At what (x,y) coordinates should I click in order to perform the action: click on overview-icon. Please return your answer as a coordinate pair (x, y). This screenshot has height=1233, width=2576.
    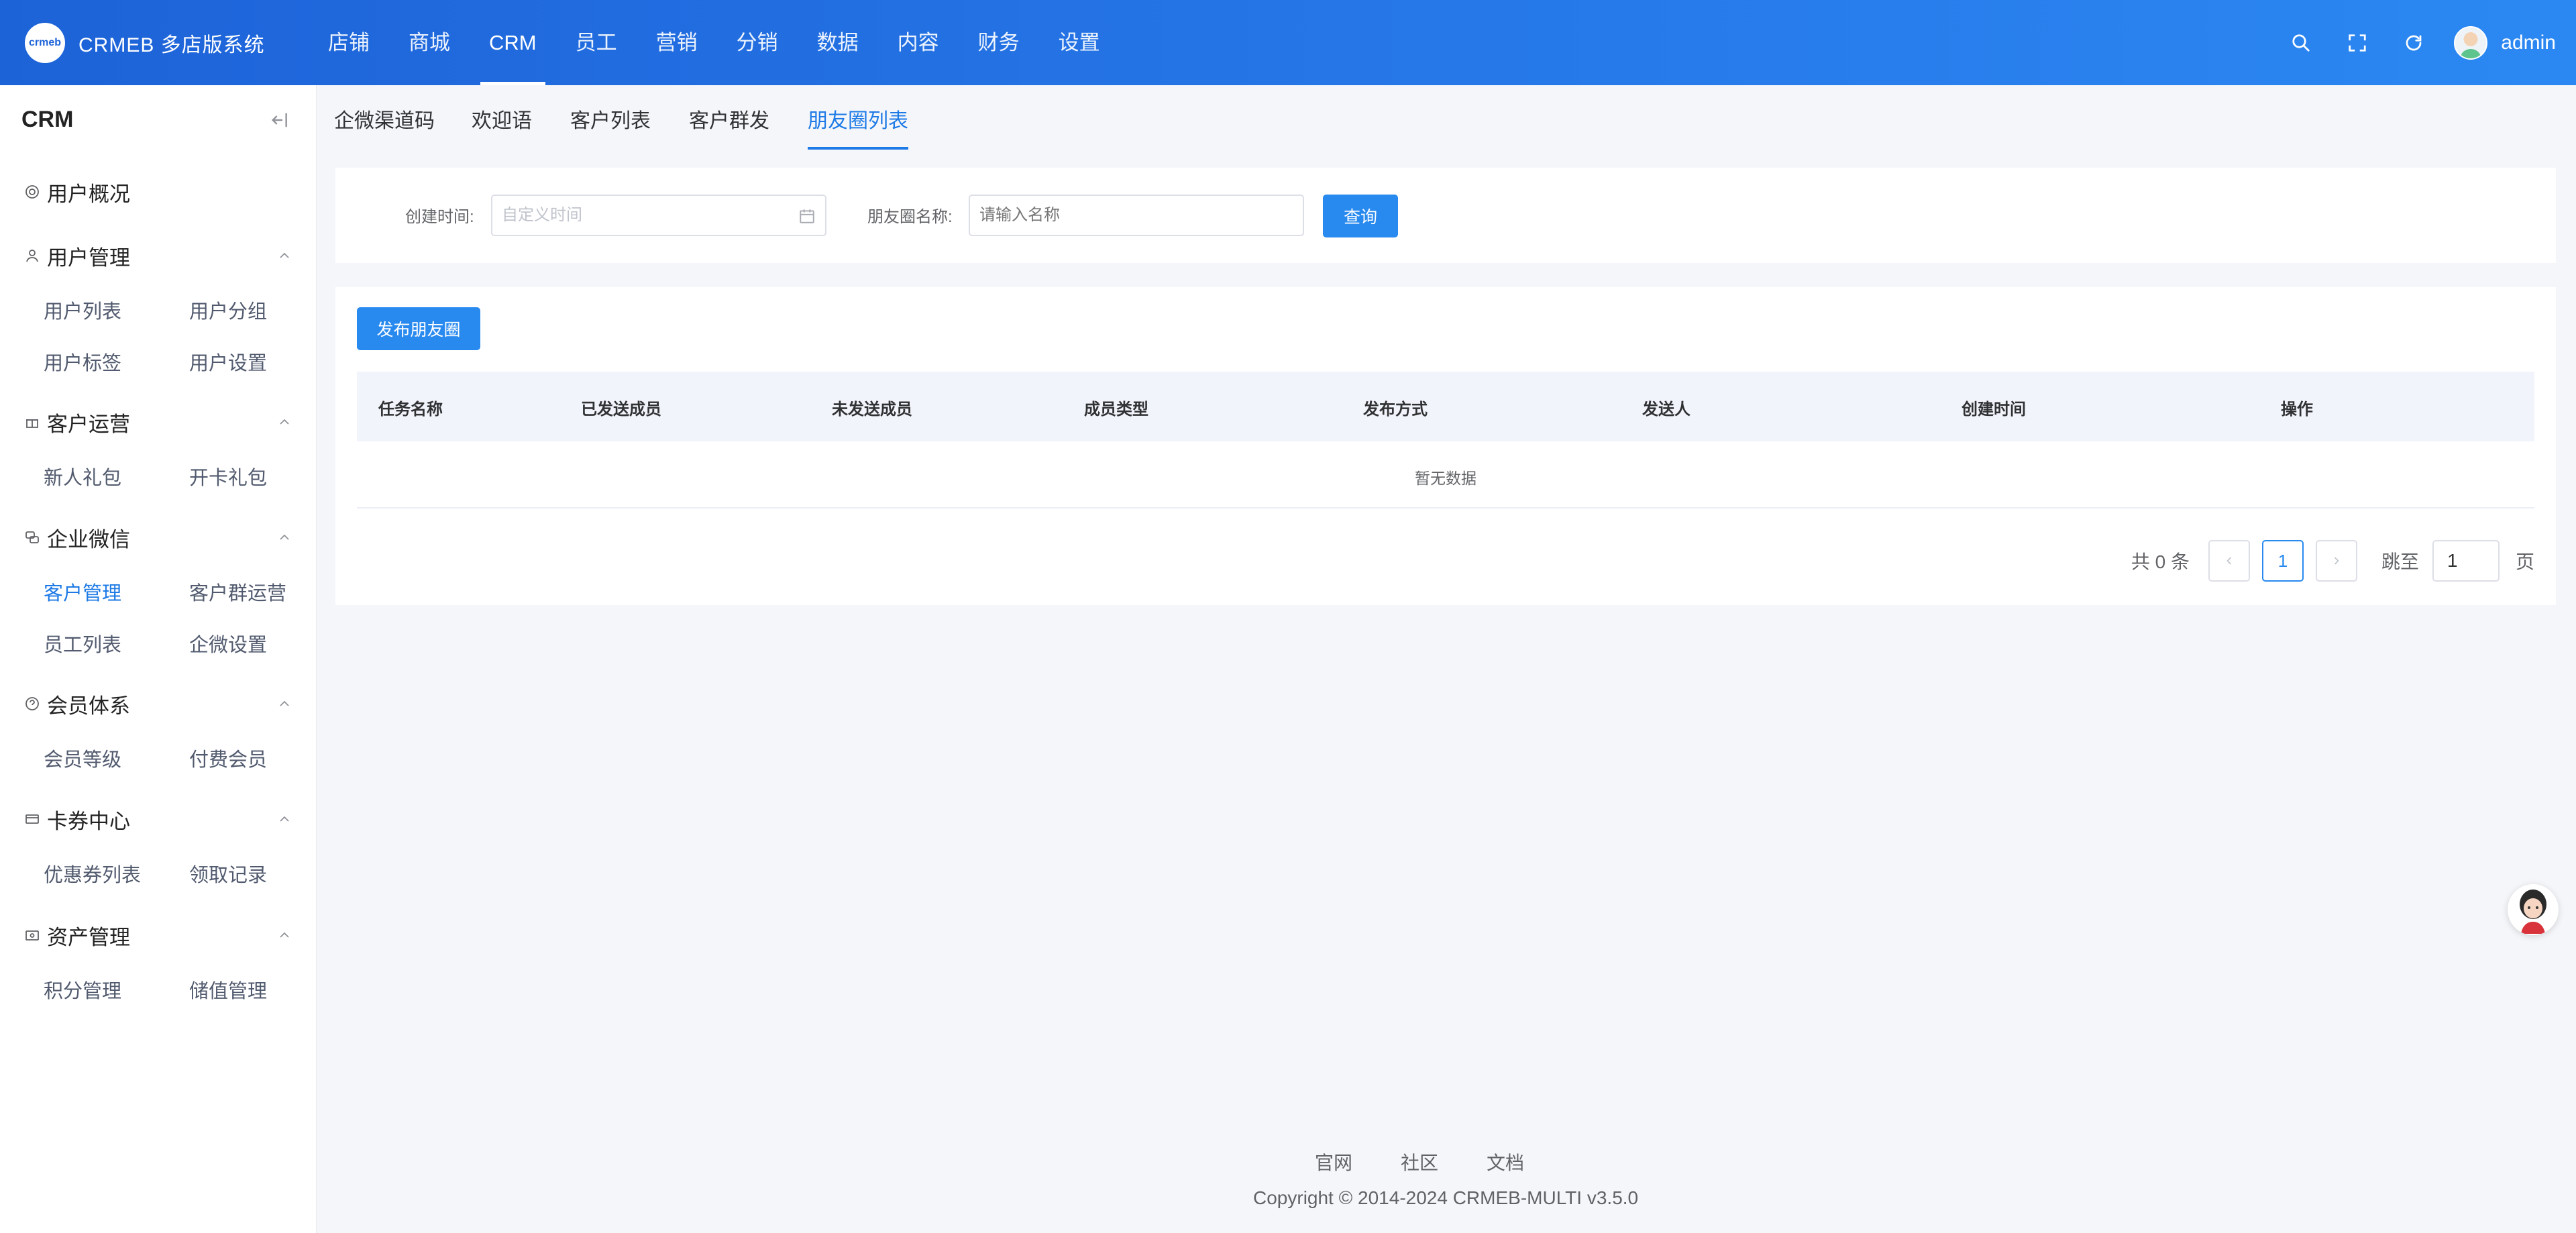
    Looking at the image, I should click on (32, 192).